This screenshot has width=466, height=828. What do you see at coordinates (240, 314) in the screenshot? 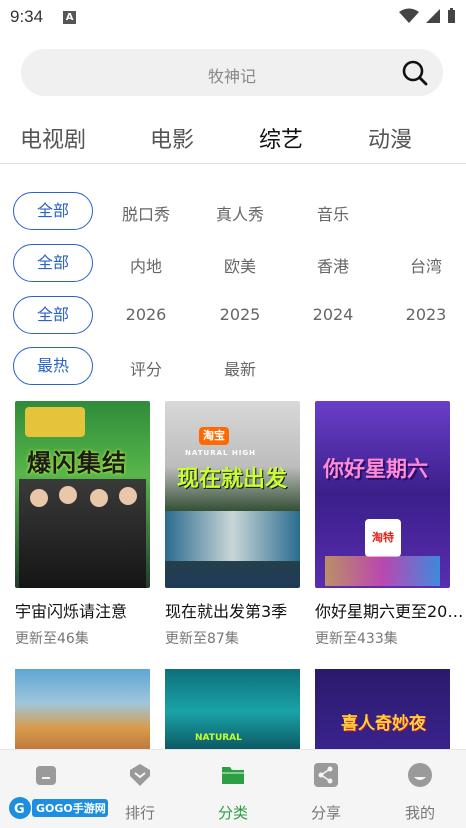
I see `filter-year-option: 2025` at bounding box center [240, 314].